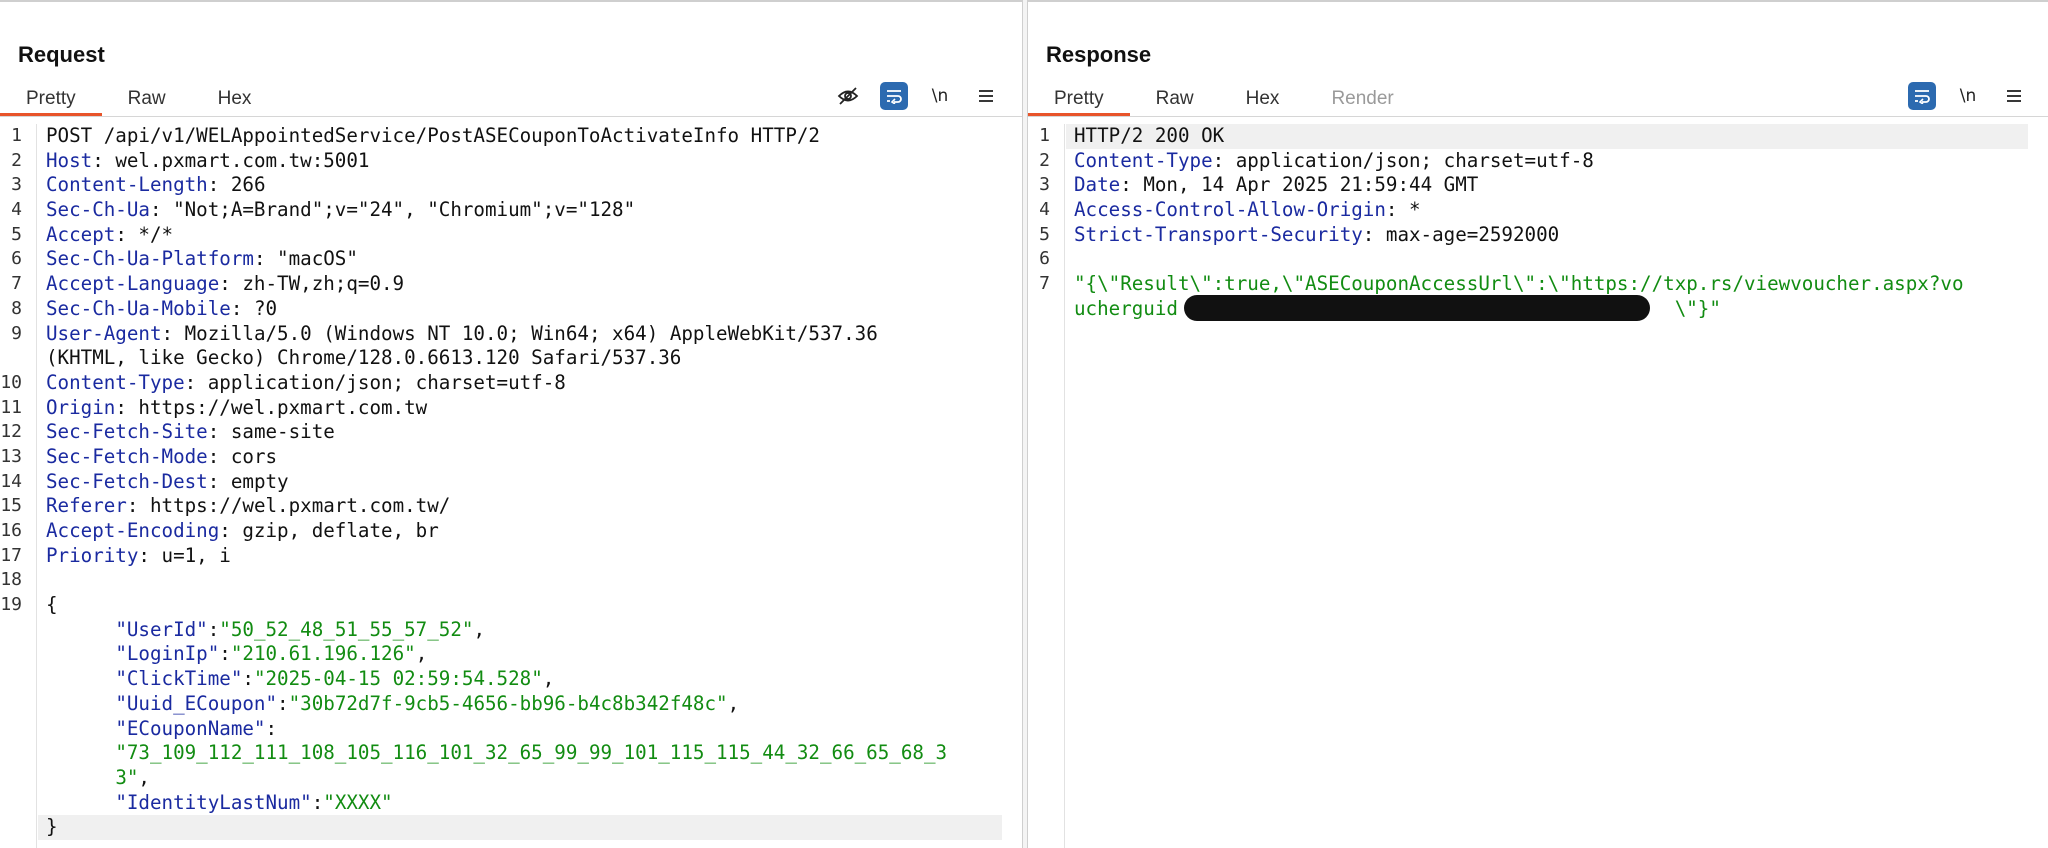 This screenshot has height=848, width=2048. I want to click on token-text: ,, so click(144, 777).